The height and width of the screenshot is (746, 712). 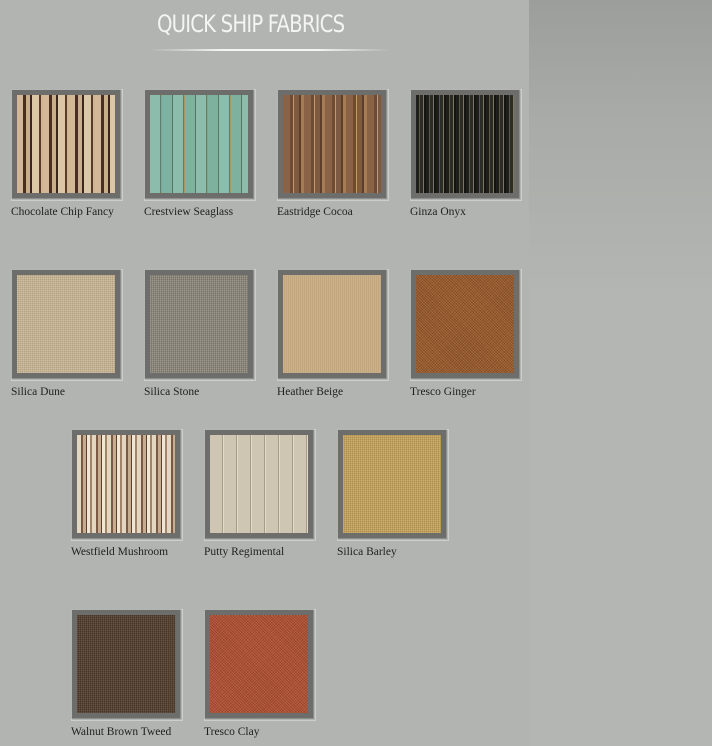 What do you see at coordinates (244, 552) in the screenshot?
I see `fabric-name: Putty Regimental` at bounding box center [244, 552].